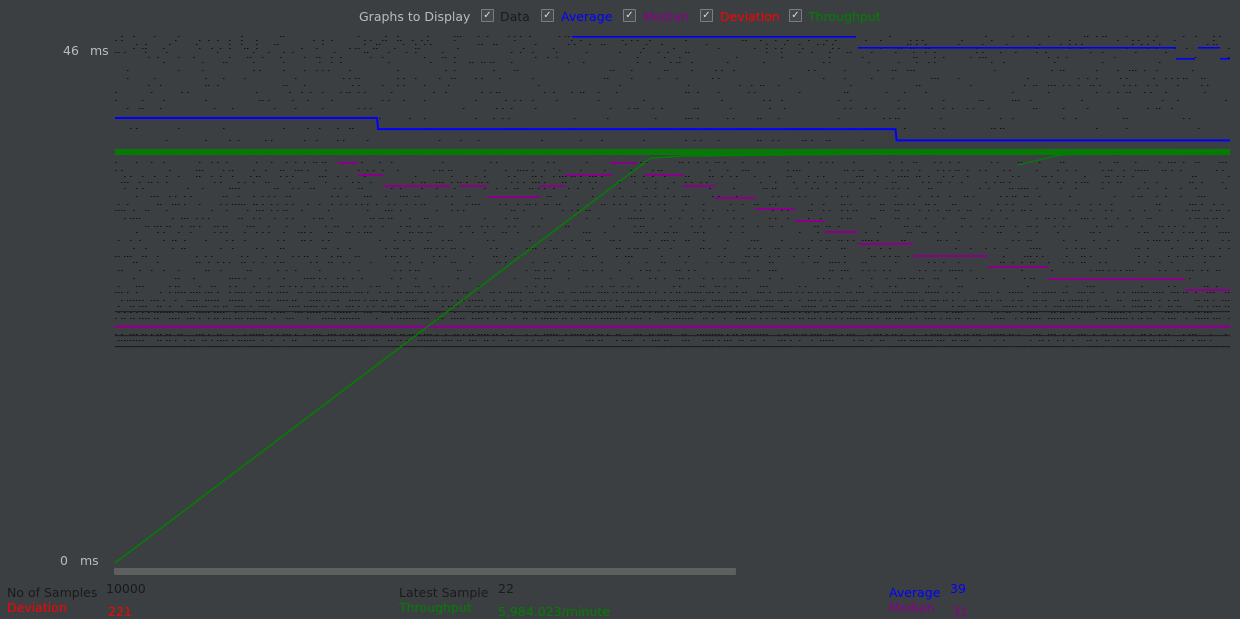 The height and width of the screenshot is (619, 1240). What do you see at coordinates (958, 588) in the screenshot?
I see `average-value: 39` at bounding box center [958, 588].